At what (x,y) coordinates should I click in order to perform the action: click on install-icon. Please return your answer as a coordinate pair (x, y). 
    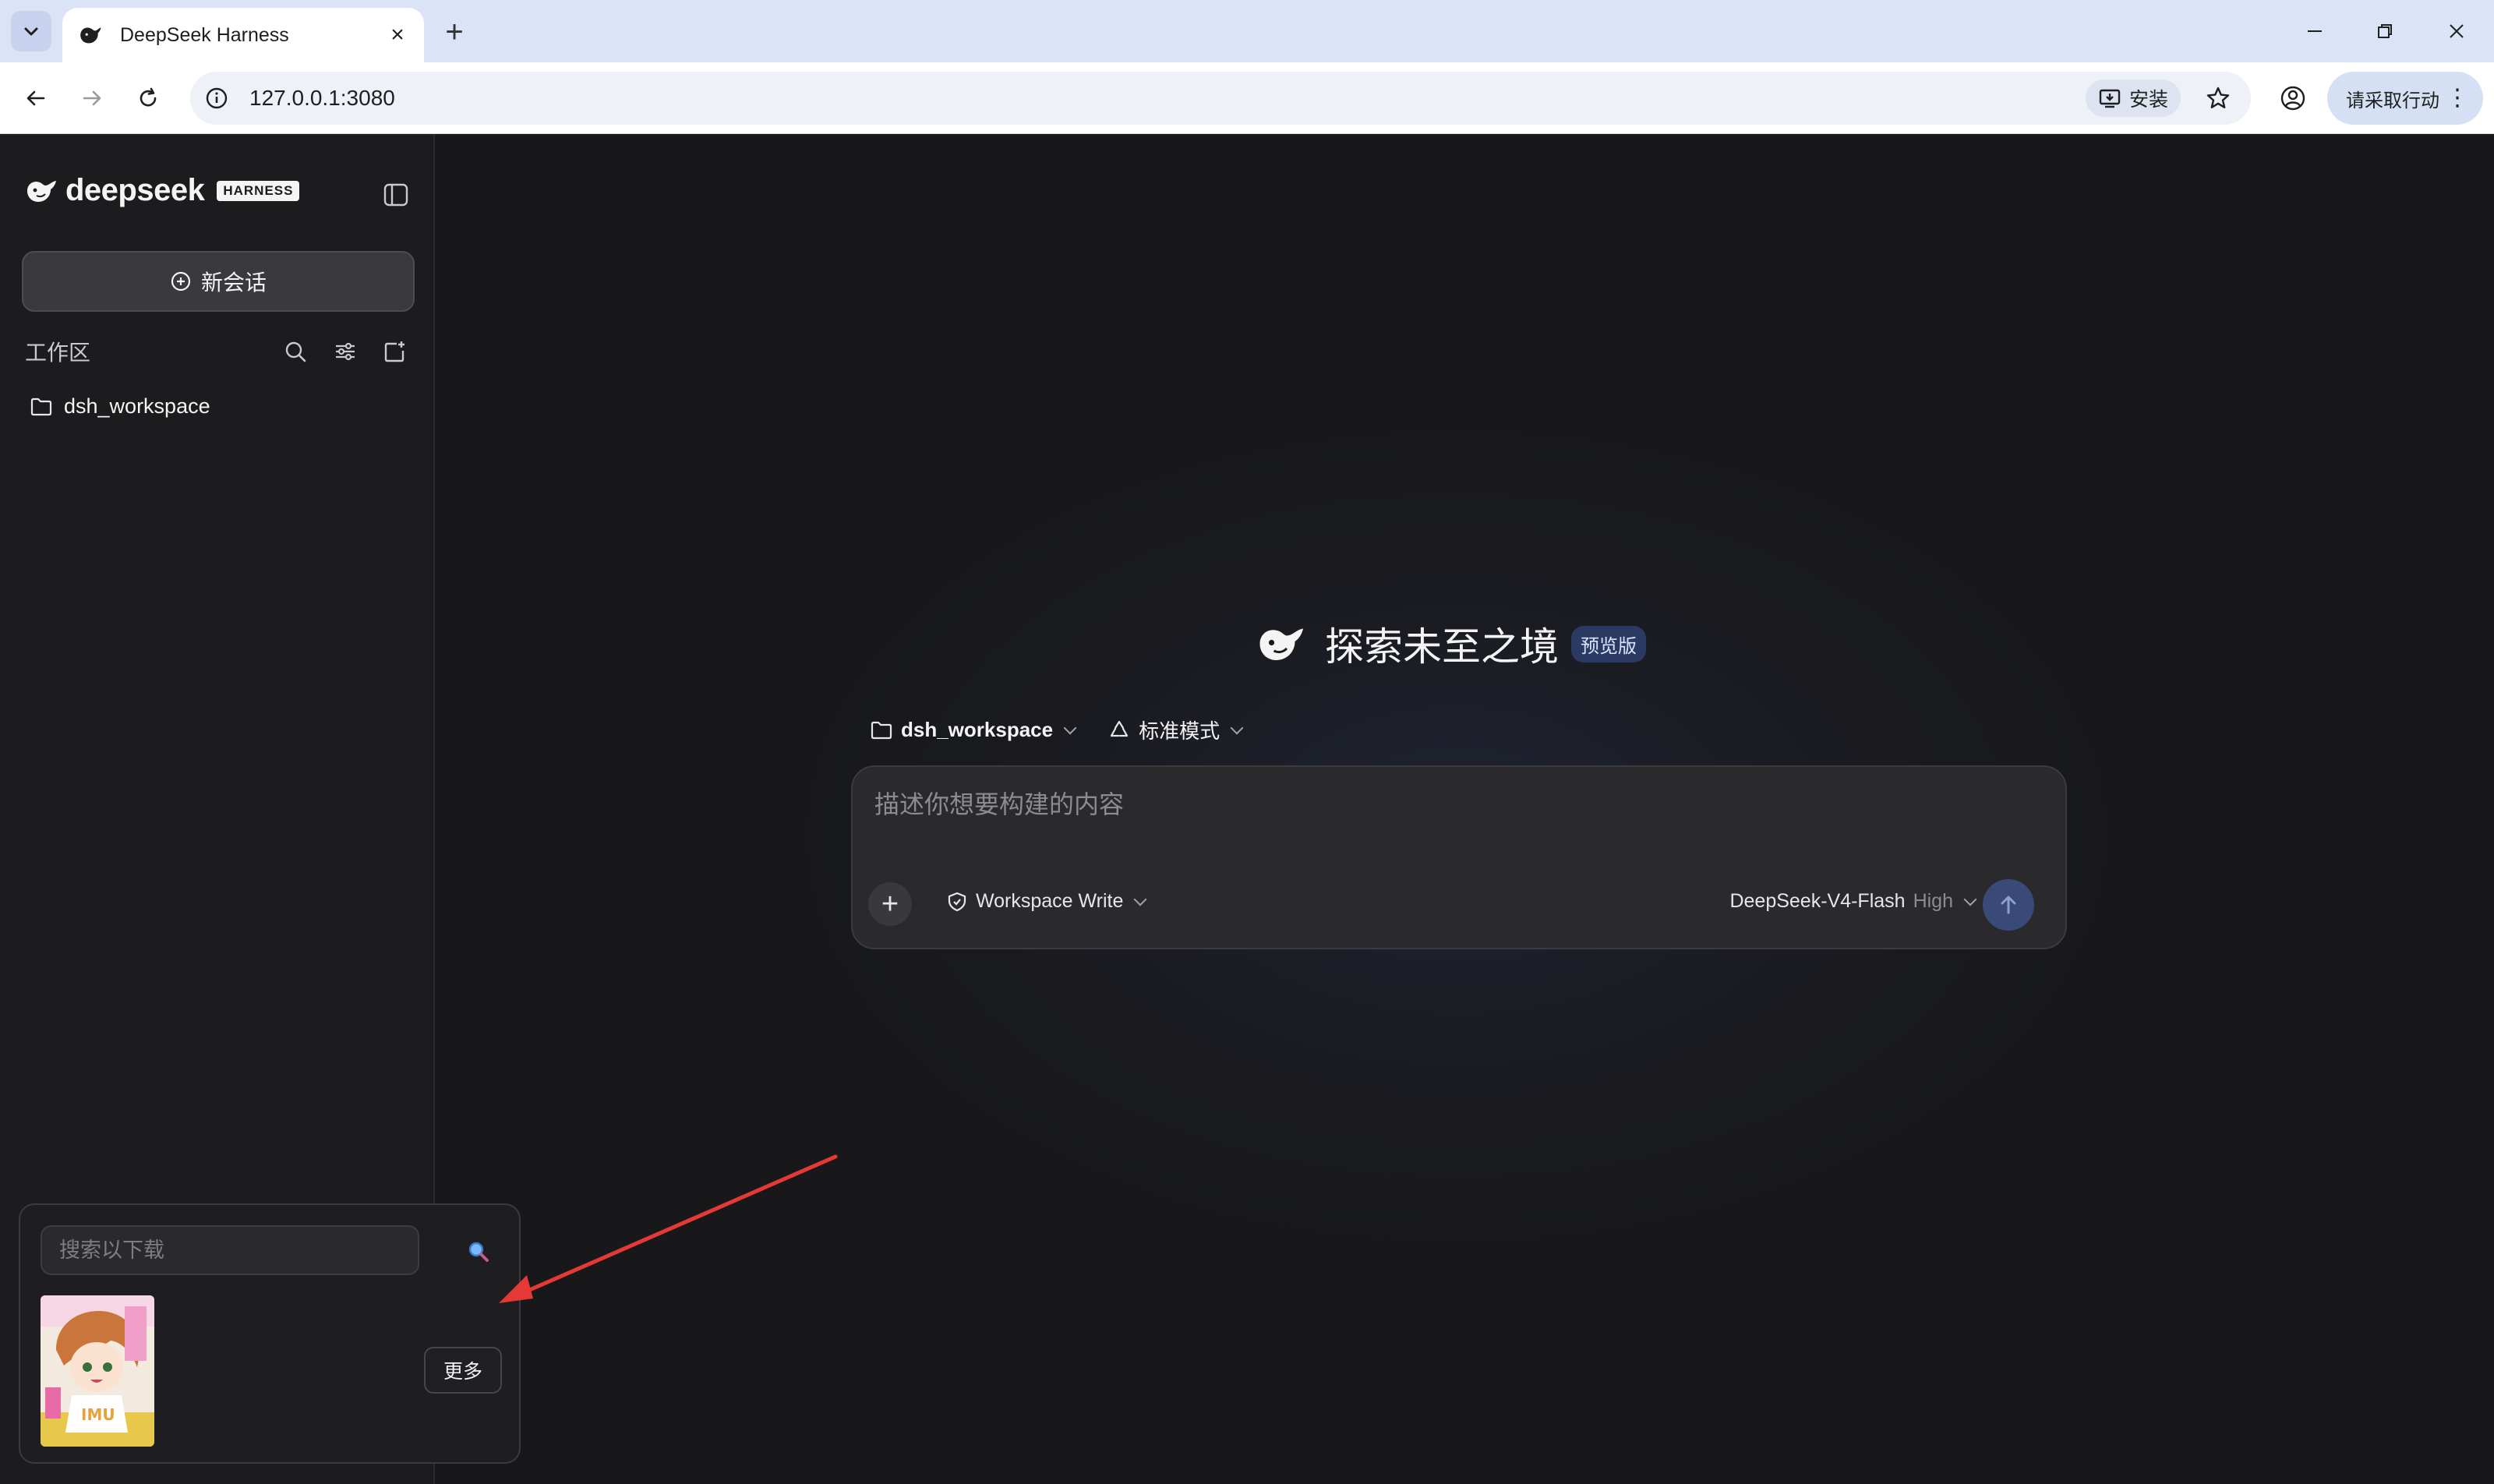
    Looking at the image, I should click on (2110, 98).